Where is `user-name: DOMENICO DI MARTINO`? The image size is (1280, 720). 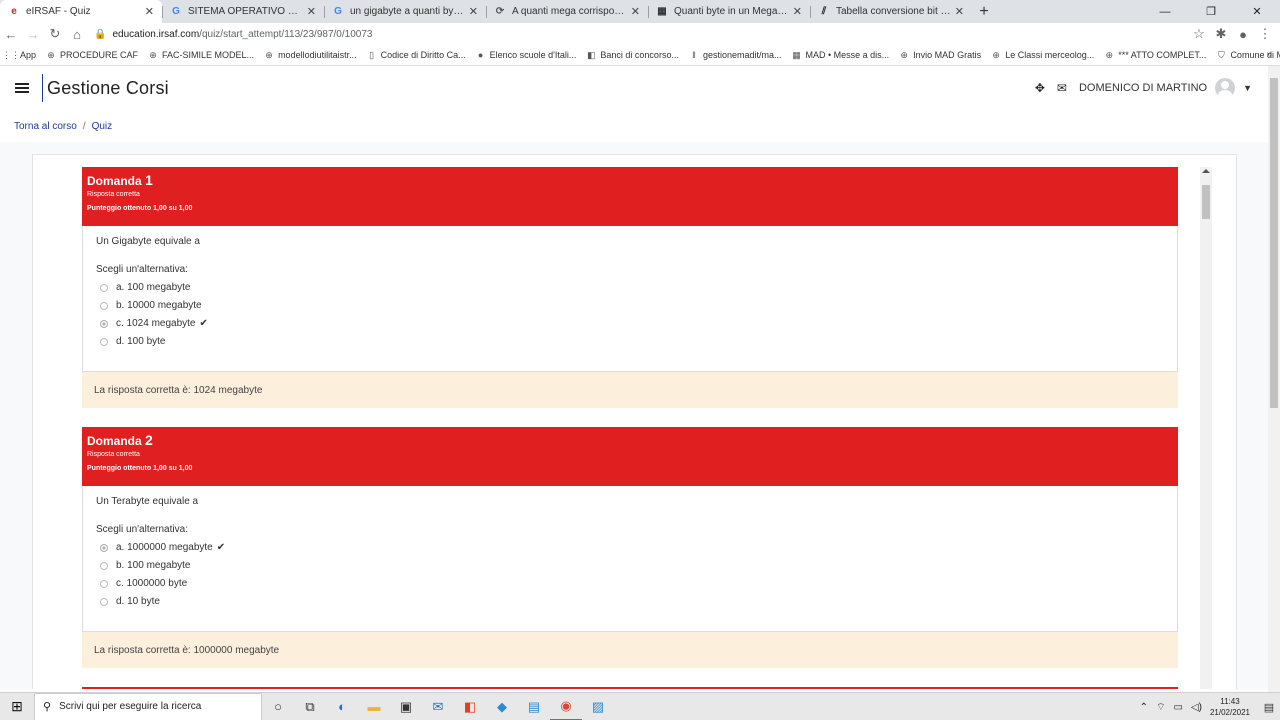 user-name: DOMENICO DI MARTINO is located at coordinates (1143, 88).